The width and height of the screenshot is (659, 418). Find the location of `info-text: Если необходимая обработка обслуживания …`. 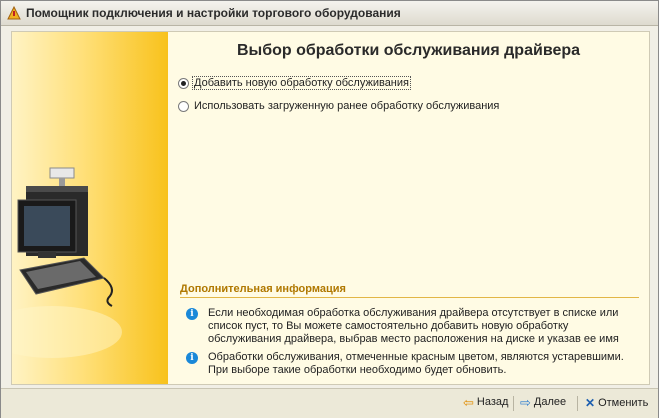

info-text: Если необходимая обработка обслуживания … is located at coordinates (413, 326).